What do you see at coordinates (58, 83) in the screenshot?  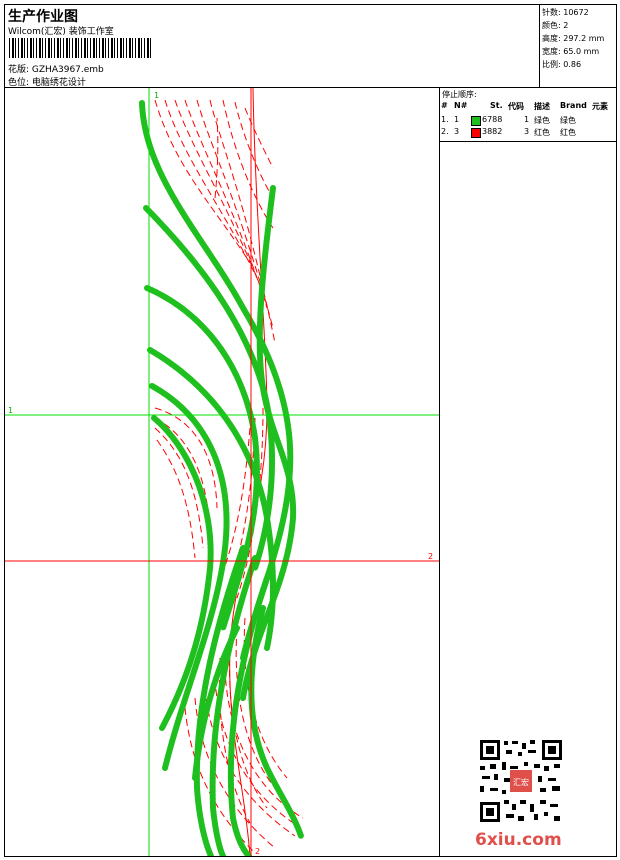 I see `color-value: 电脑绣花设计` at bounding box center [58, 83].